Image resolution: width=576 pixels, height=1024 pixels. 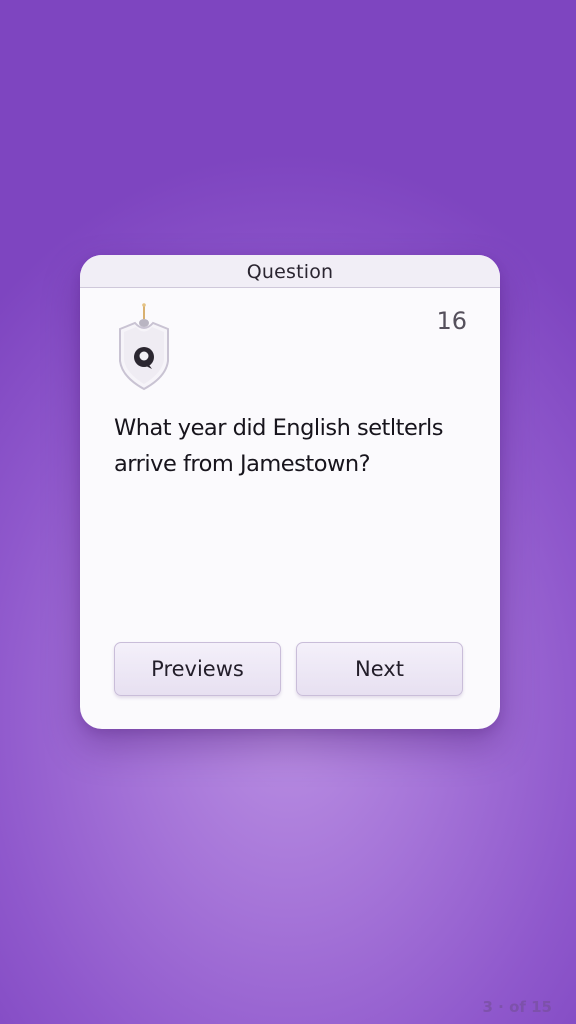 I want to click on question-line-1: What year did English setlterls, so click(x=279, y=428).